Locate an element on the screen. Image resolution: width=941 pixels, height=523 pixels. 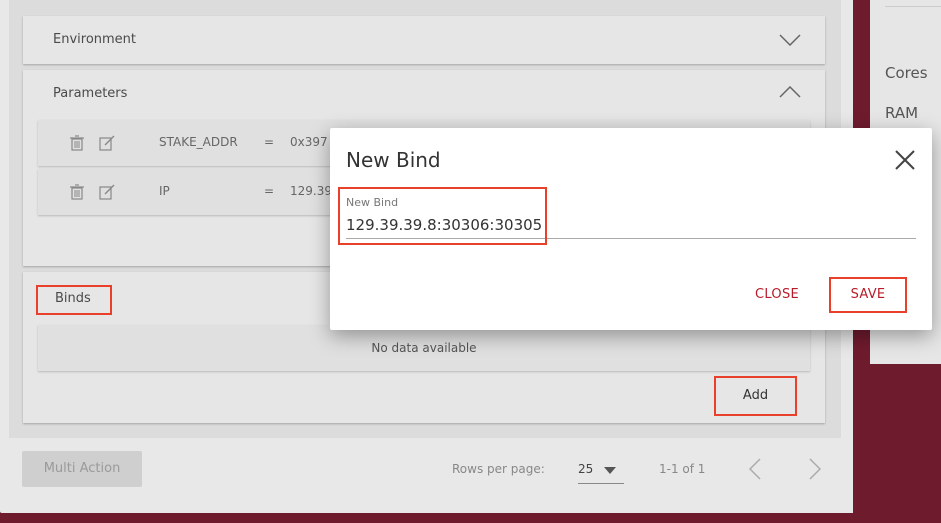
table-footer: Multi Action Rows per page: 25 1-1 of 1 is located at coordinates (425, 469).